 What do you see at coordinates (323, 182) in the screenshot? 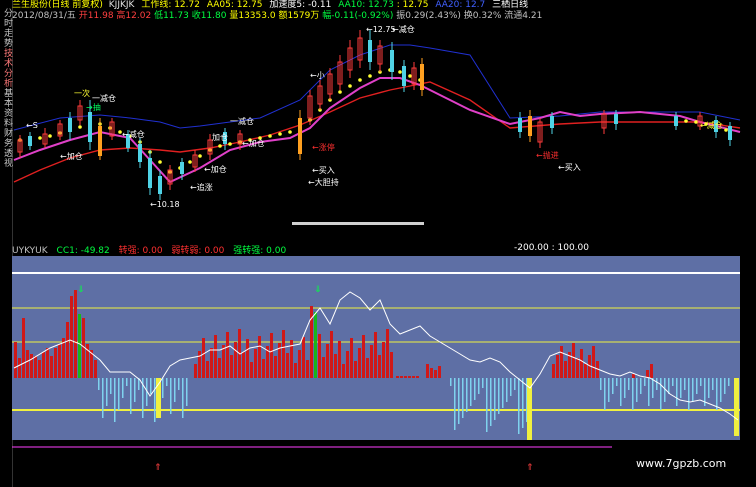
I see `svg-text: ←大胆持` at bounding box center [323, 182].